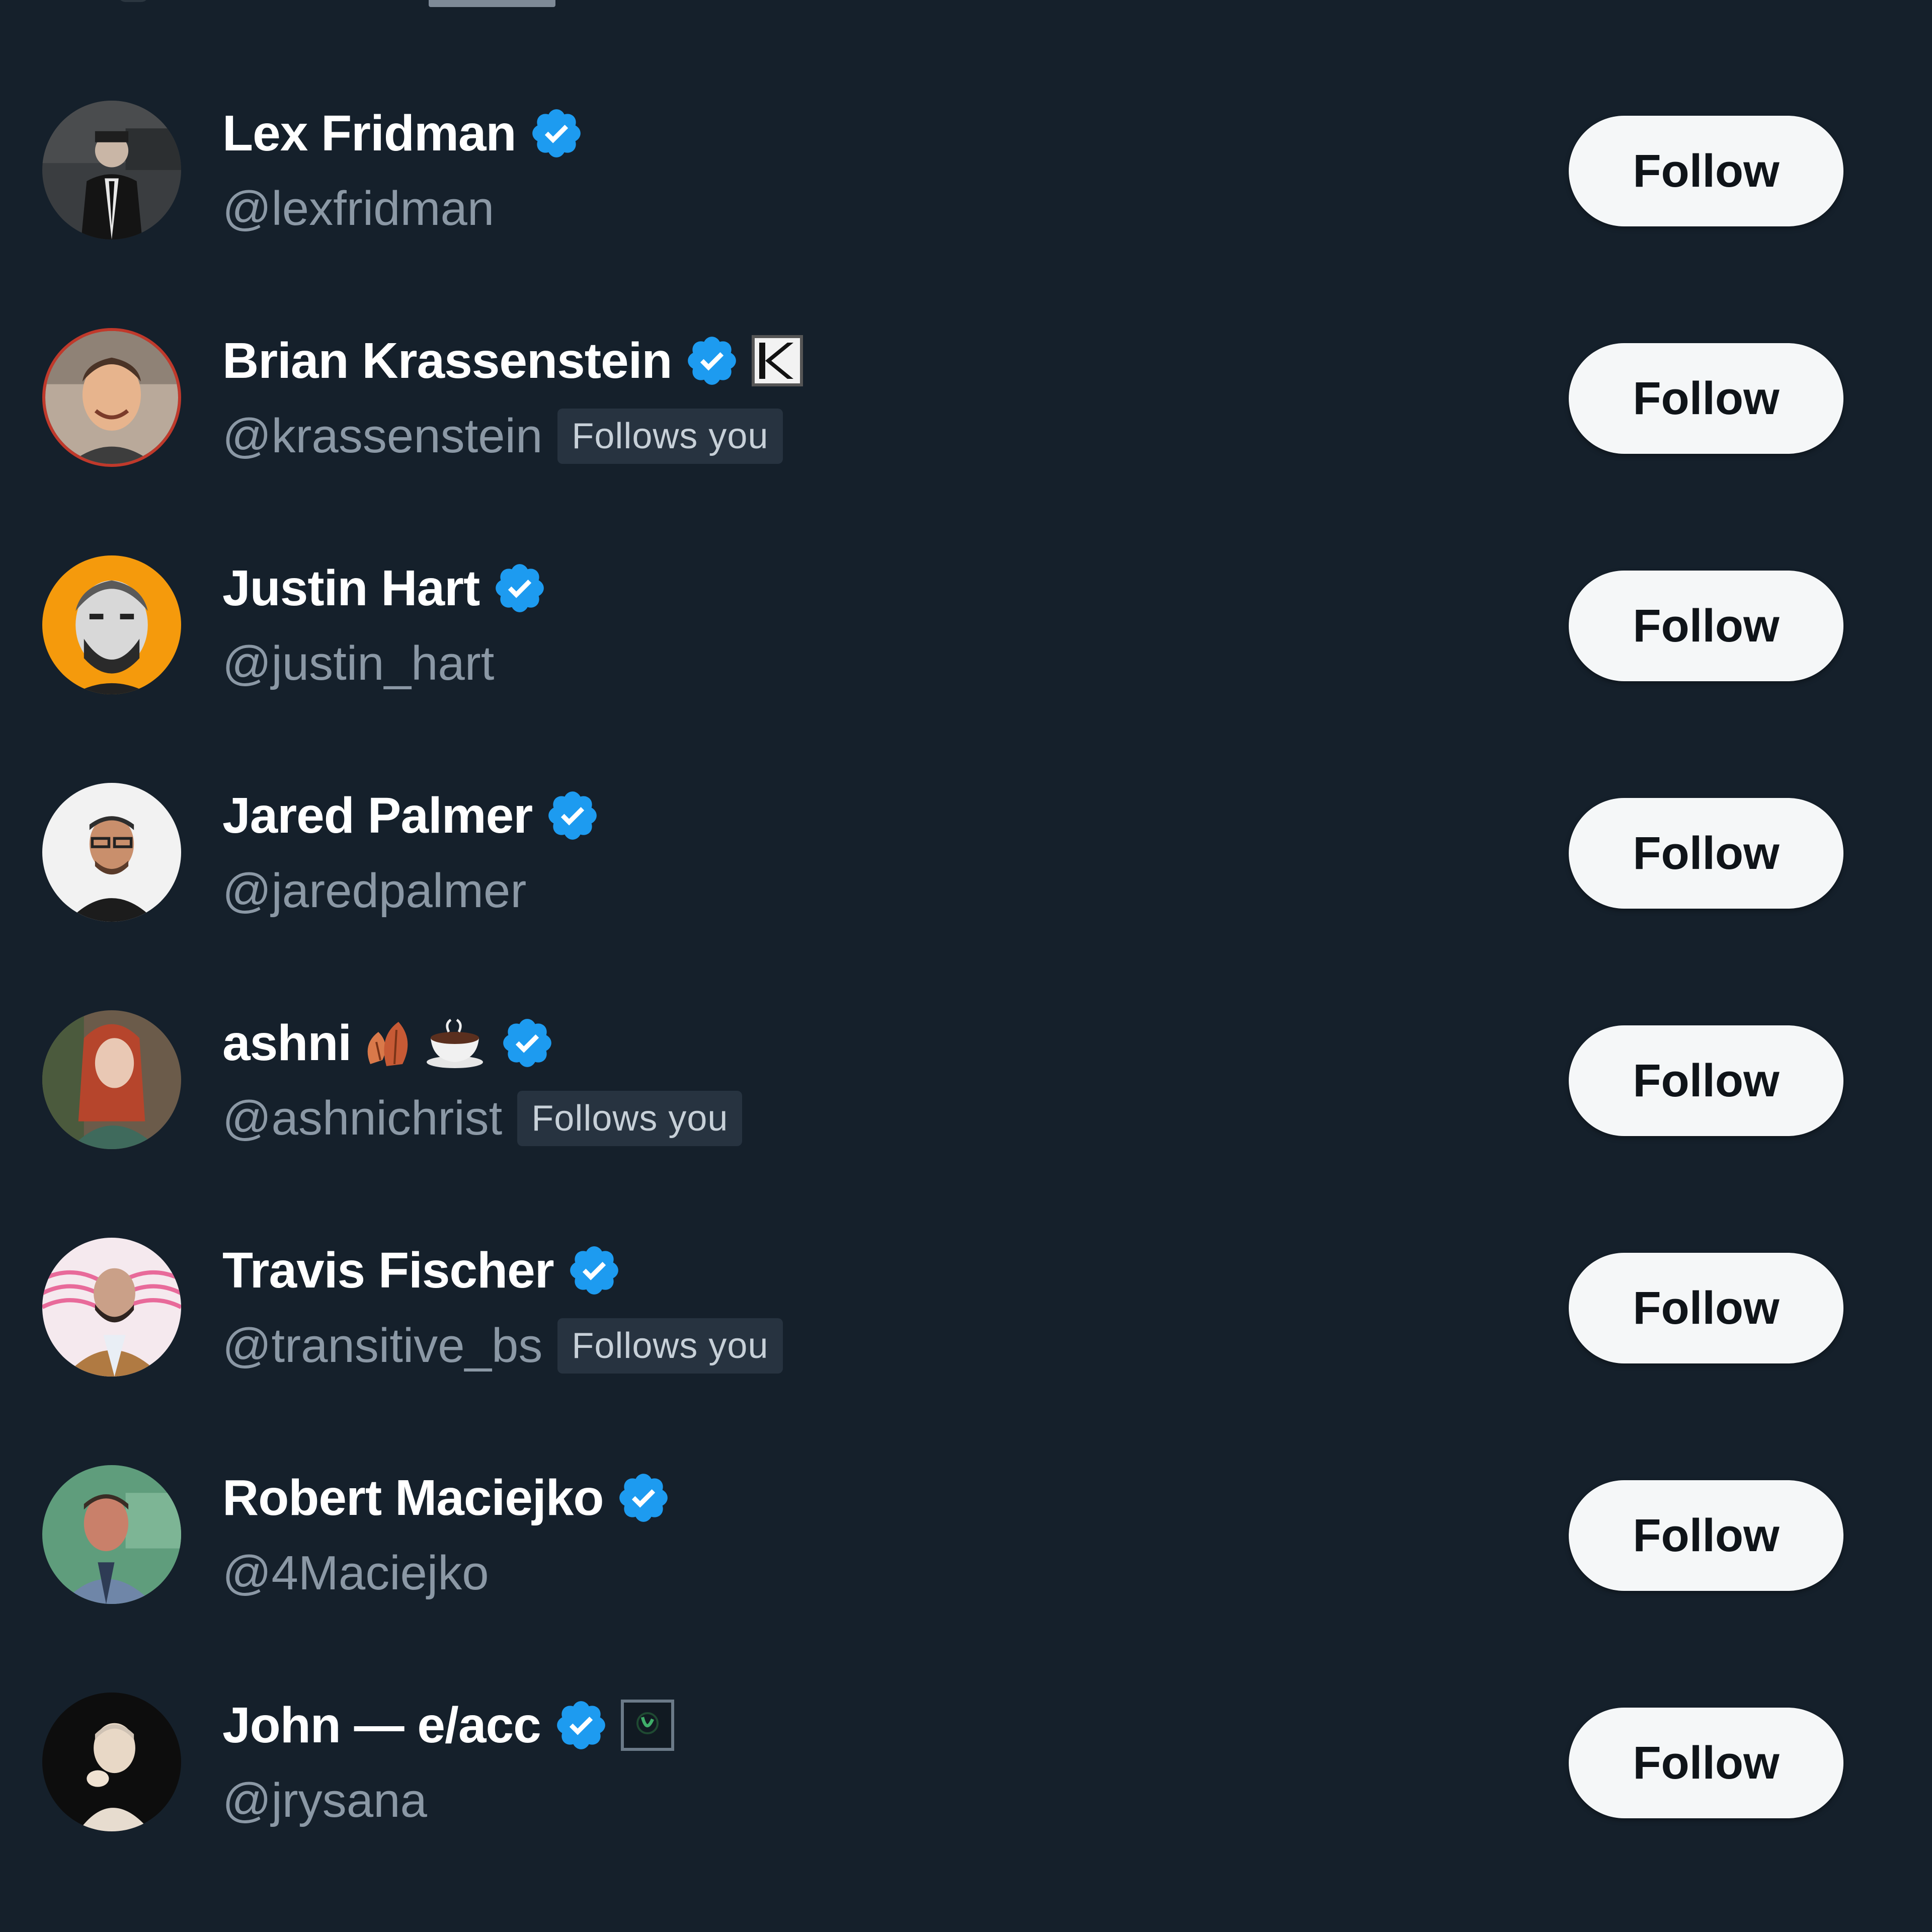 This screenshot has height=1932, width=1932. Describe the element at coordinates (370, 134) in the screenshot. I see `account-name: Lex Fridman` at that location.